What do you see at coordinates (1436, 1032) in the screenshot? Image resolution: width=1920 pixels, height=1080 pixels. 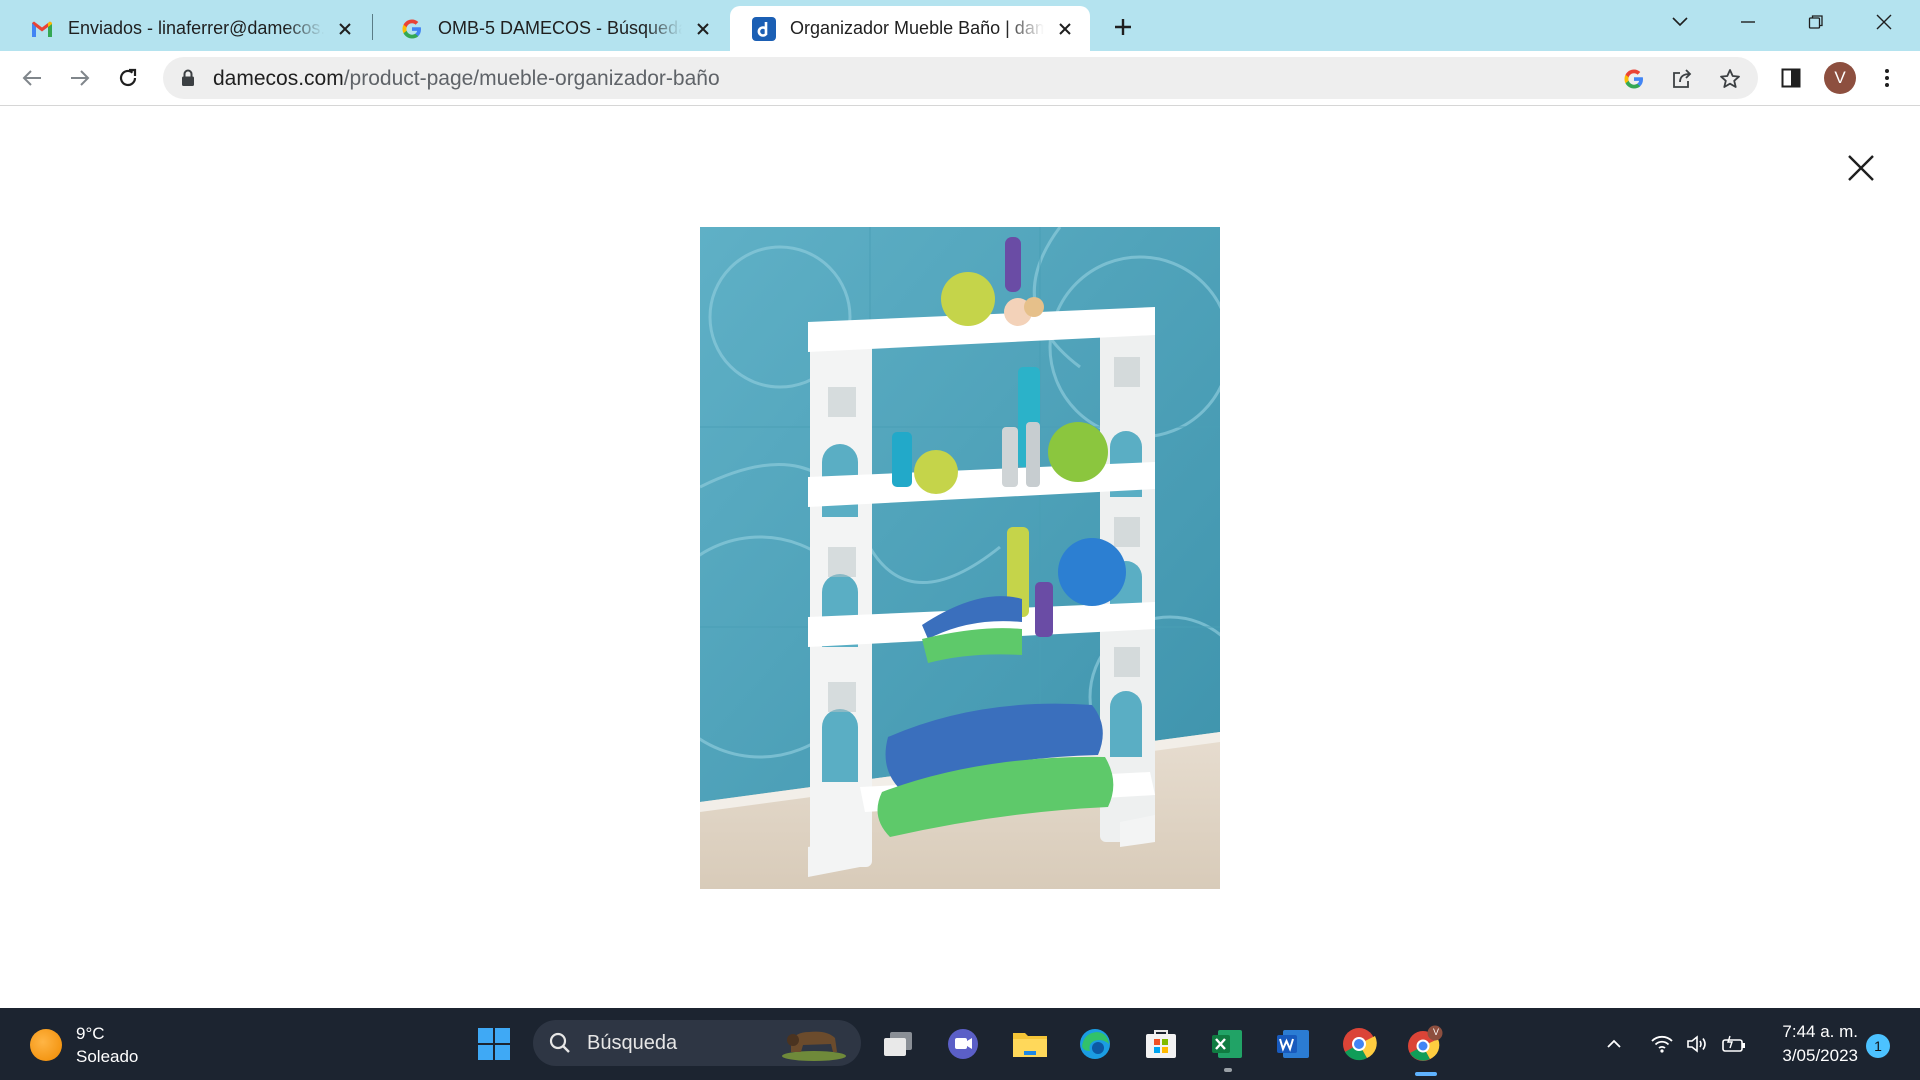 I see `chrome-profile-badge: V` at bounding box center [1436, 1032].